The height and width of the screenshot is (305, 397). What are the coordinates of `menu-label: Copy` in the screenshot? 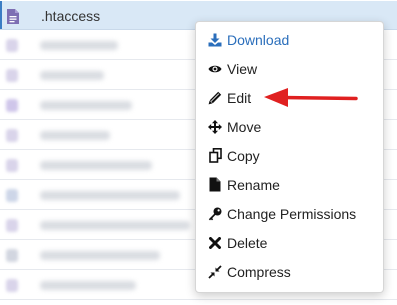 It's located at (243, 155).